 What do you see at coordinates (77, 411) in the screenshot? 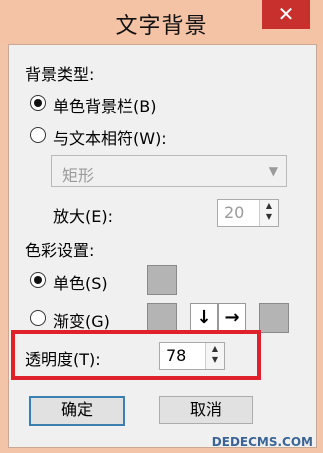
I see `ok-button: 确定` at bounding box center [77, 411].